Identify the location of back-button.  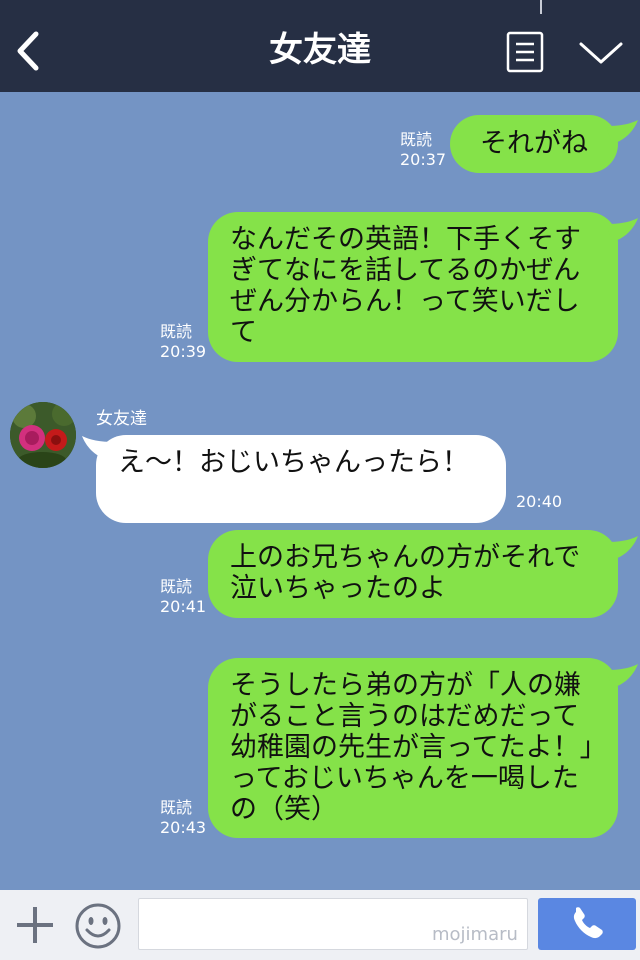
(30, 51).